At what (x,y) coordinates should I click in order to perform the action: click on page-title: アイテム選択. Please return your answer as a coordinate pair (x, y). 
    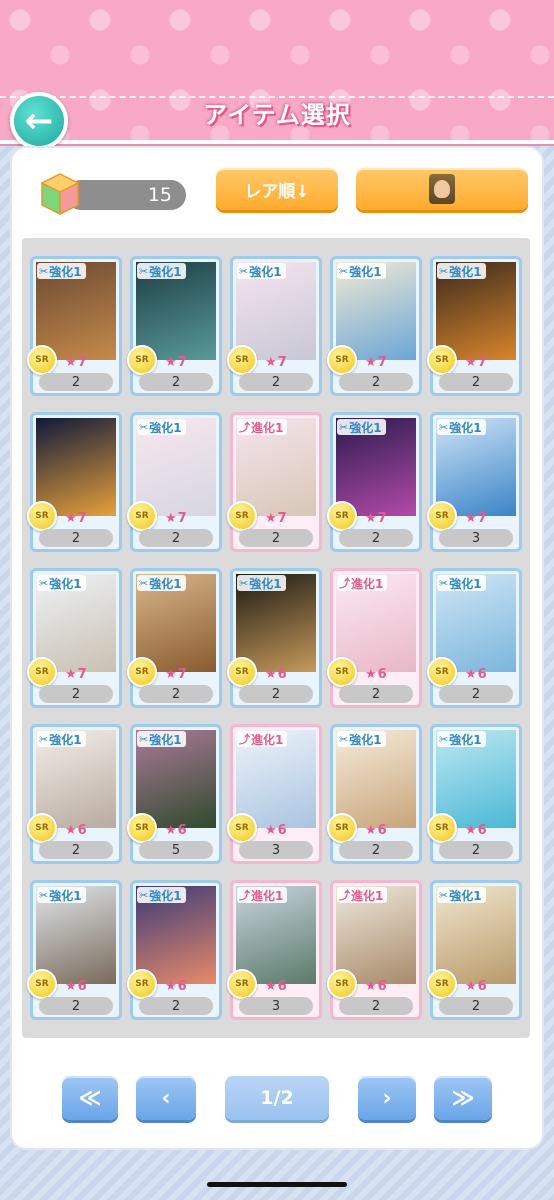
    Looking at the image, I should click on (277, 114).